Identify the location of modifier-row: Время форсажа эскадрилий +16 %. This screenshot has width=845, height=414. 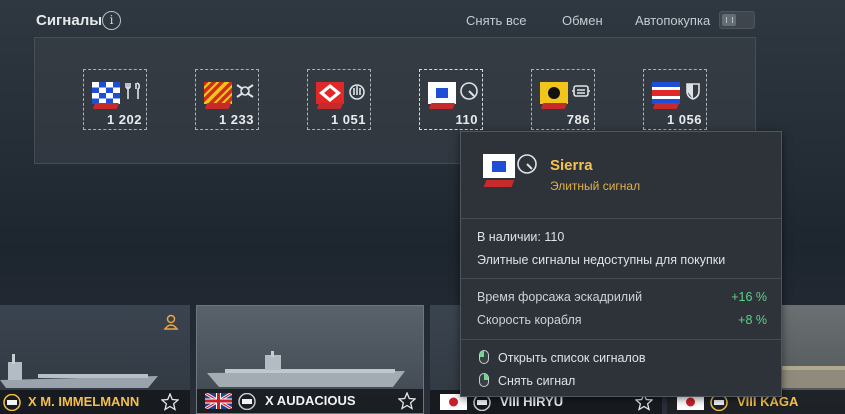
(622, 297).